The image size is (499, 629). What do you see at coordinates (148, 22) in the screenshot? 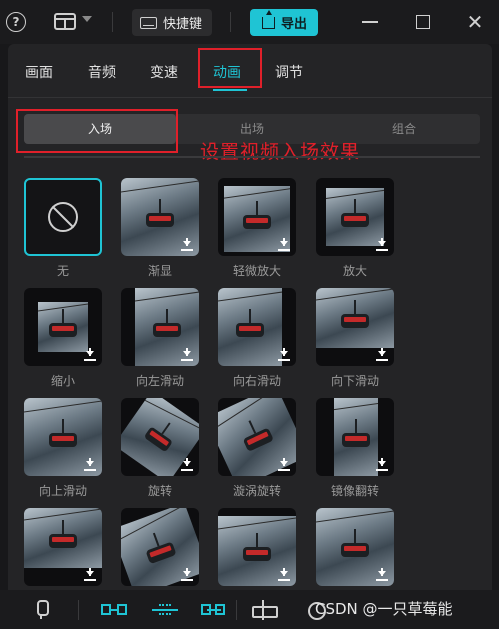
I see `keyboard-icon` at bounding box center [148, 22].